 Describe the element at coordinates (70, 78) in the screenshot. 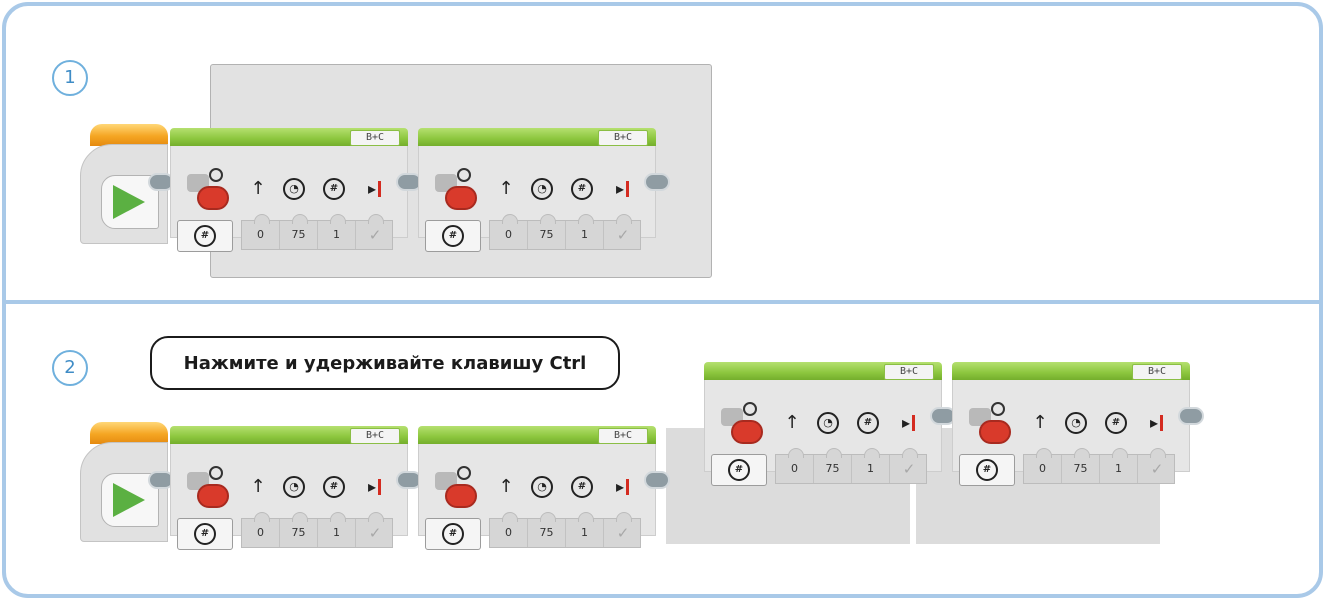

I see `step-1-number: 1` at that location.